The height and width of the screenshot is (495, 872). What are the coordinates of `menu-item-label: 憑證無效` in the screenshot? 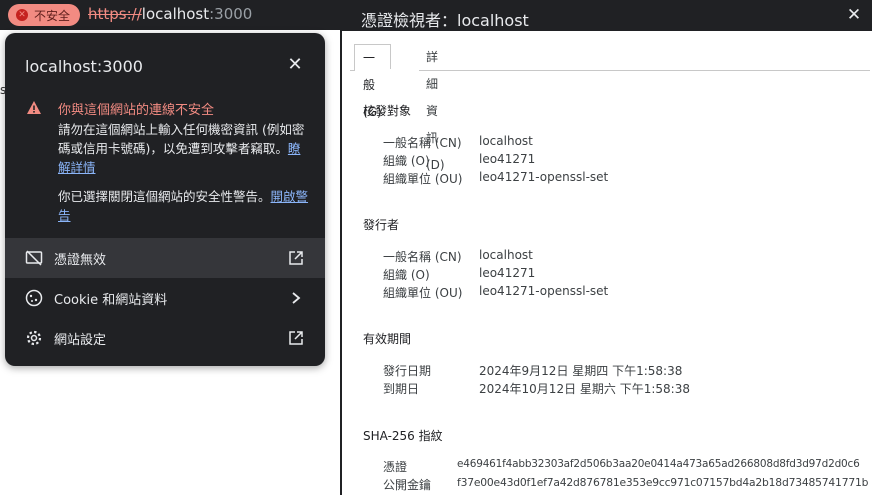 It's located at (80, 260).